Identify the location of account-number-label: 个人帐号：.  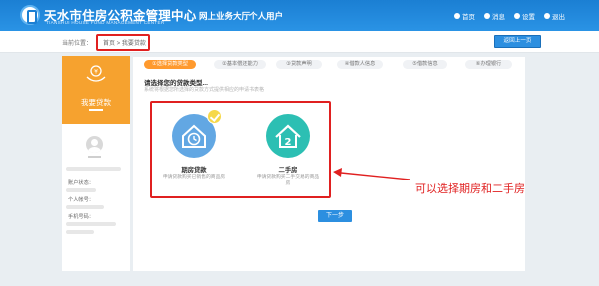
(81, 200).